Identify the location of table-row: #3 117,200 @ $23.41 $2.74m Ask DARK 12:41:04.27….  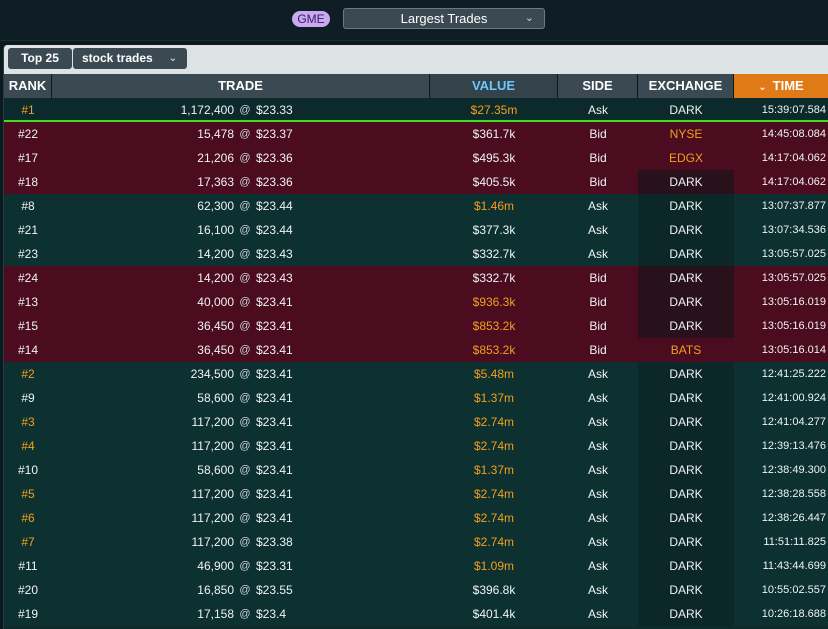
(416, 422).